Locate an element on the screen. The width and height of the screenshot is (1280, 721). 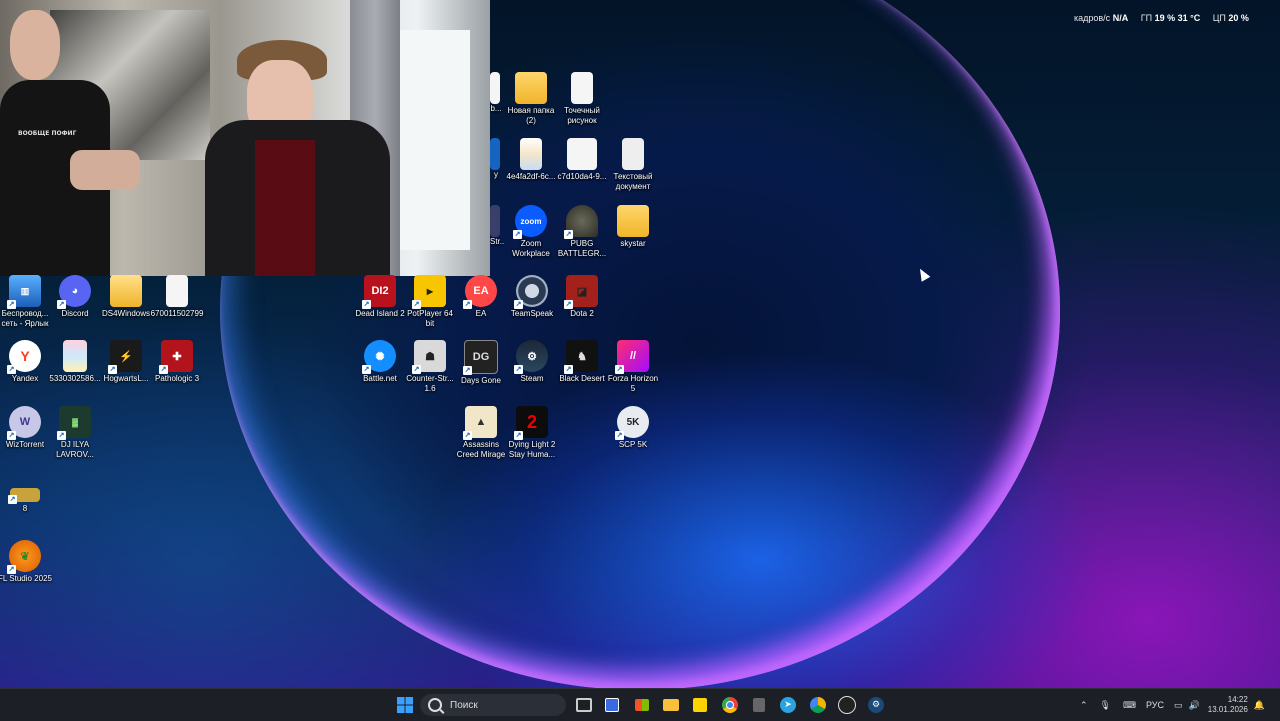
performance-overlay: кадров/с N/A ГП 19 % 31 °C ЦП 20 % is located at coordinates (1161, 18).